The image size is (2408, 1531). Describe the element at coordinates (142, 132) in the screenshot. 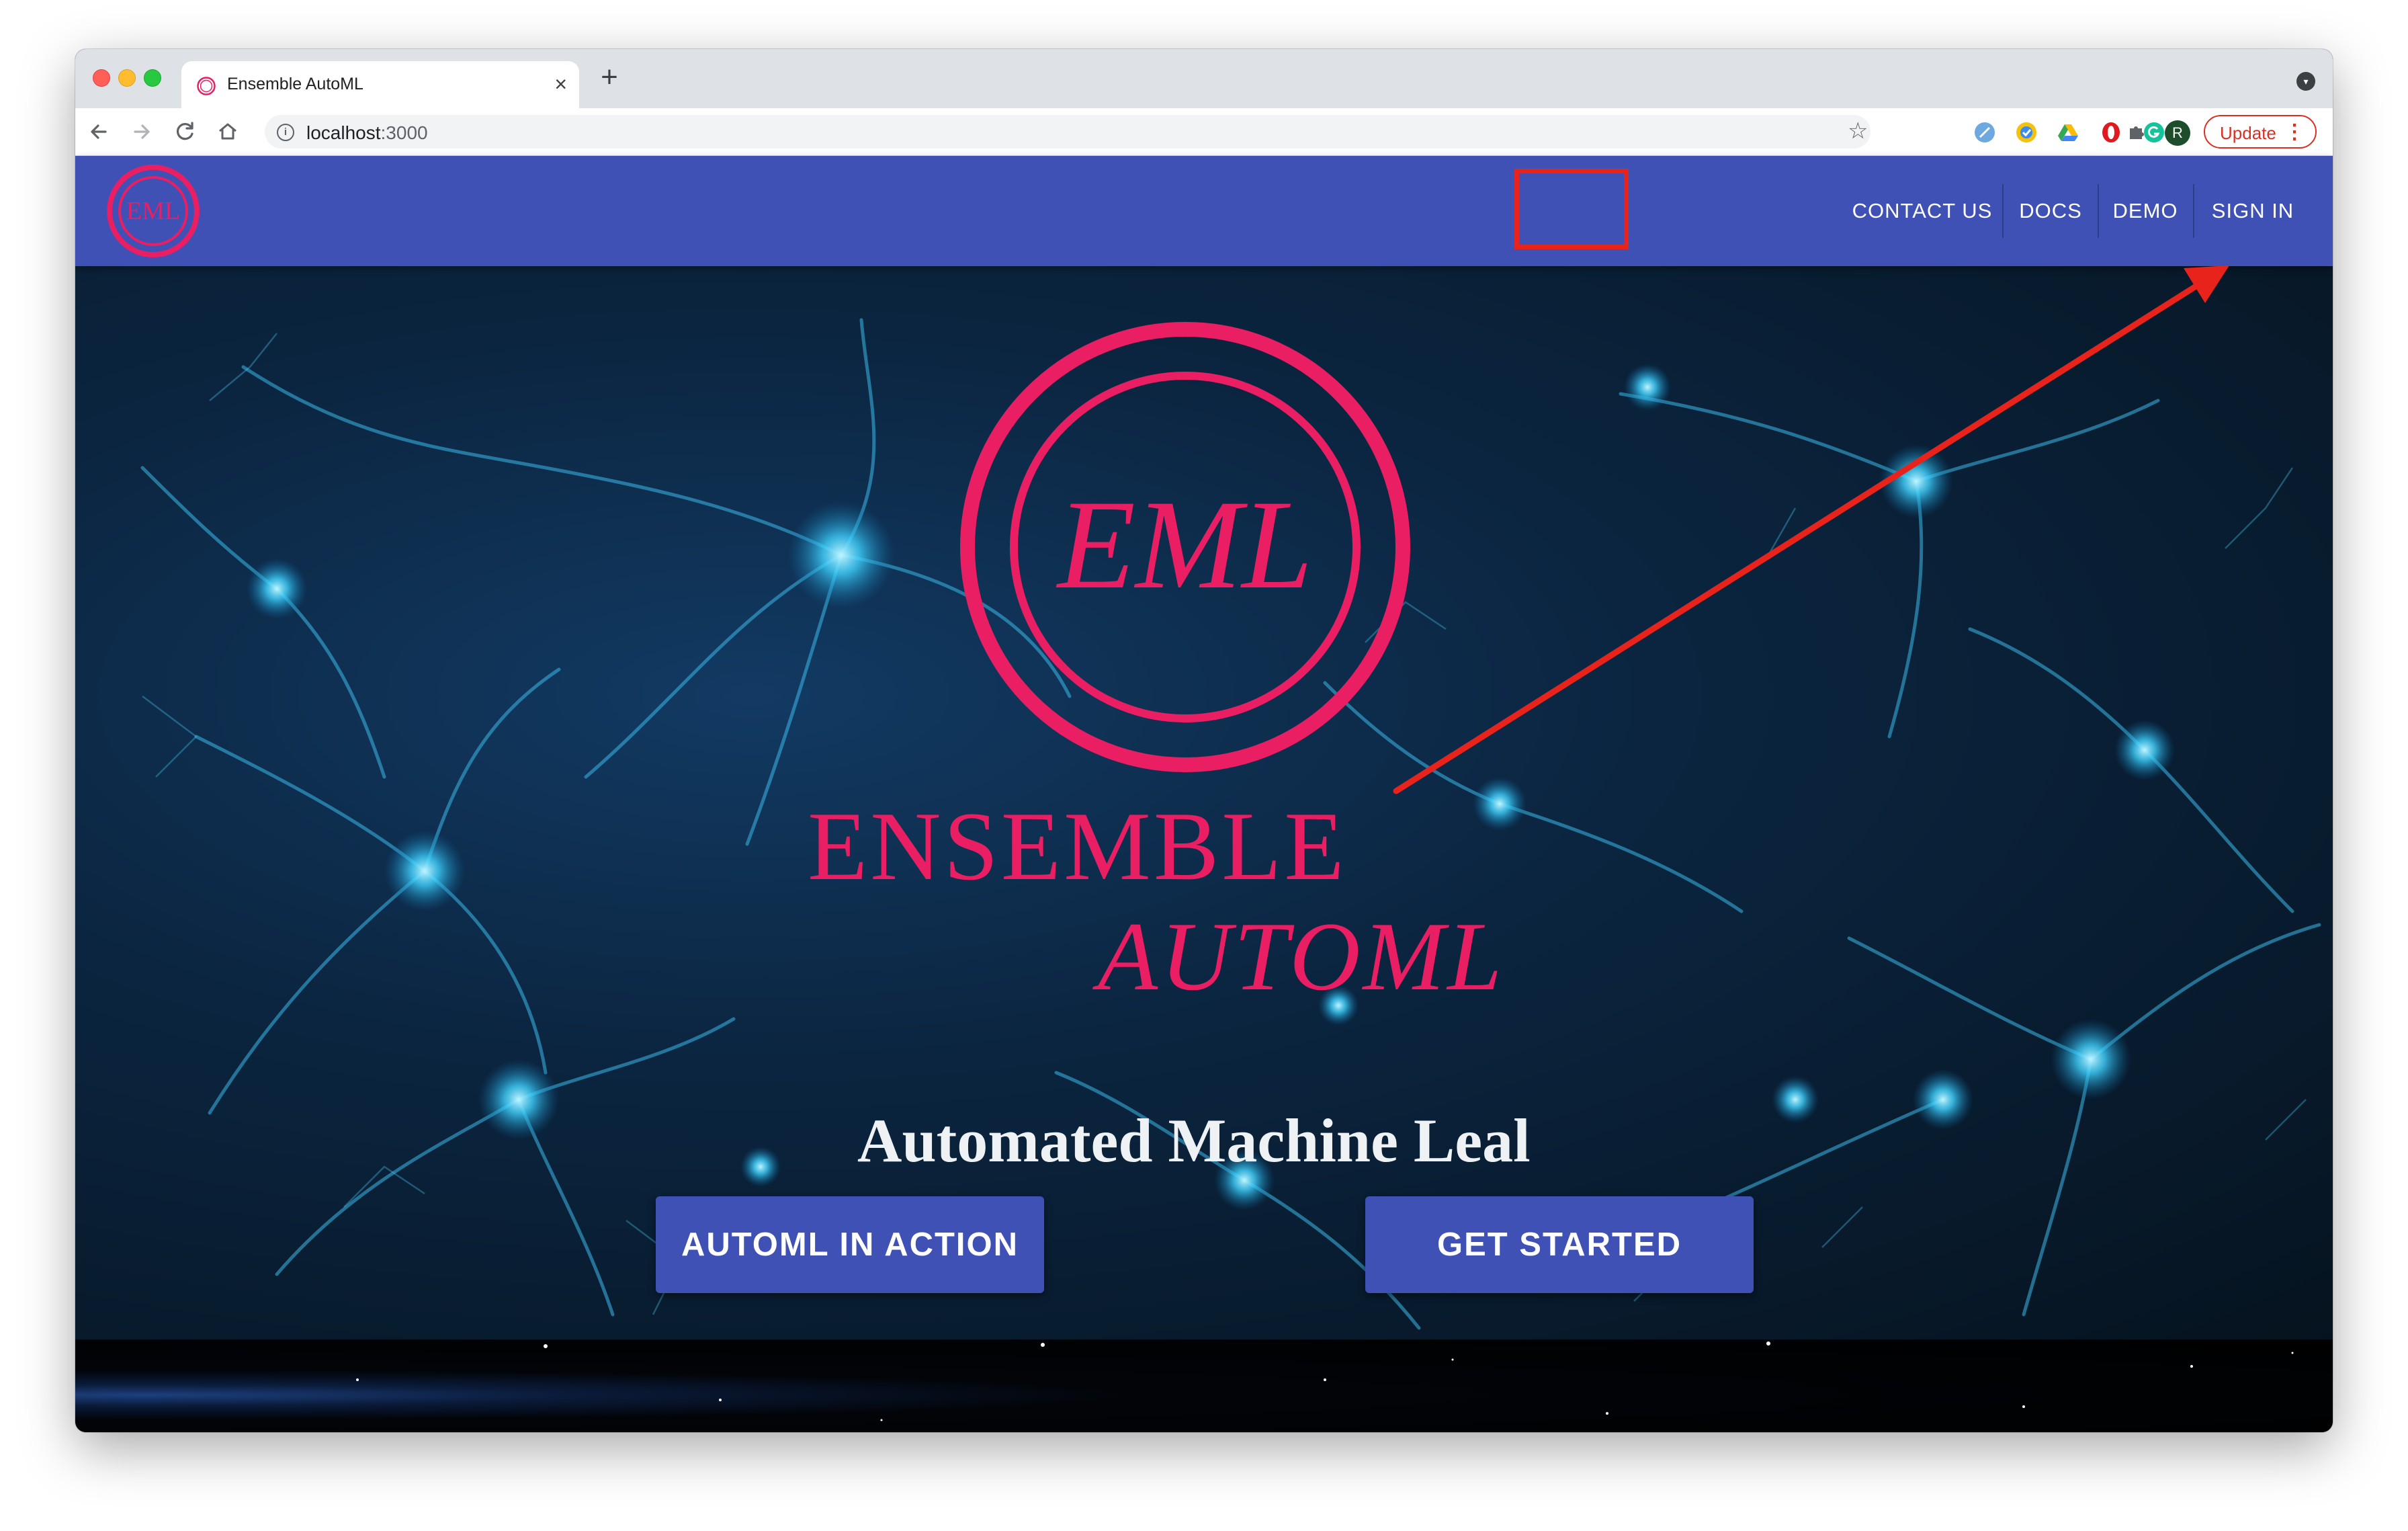

I see `forward-icon` at that location.